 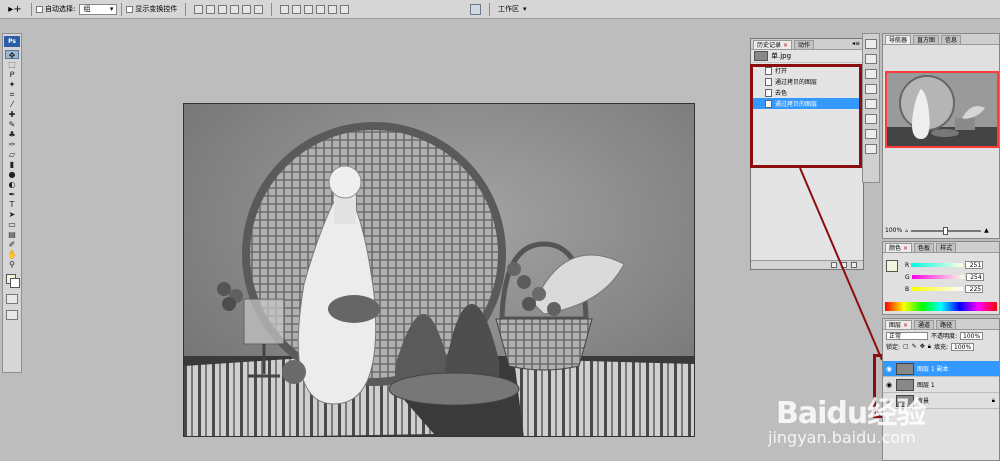 What do you see at coordinates (937, 265) in the screenshot?
I see `red-slider` at bounding box center [937, 265].